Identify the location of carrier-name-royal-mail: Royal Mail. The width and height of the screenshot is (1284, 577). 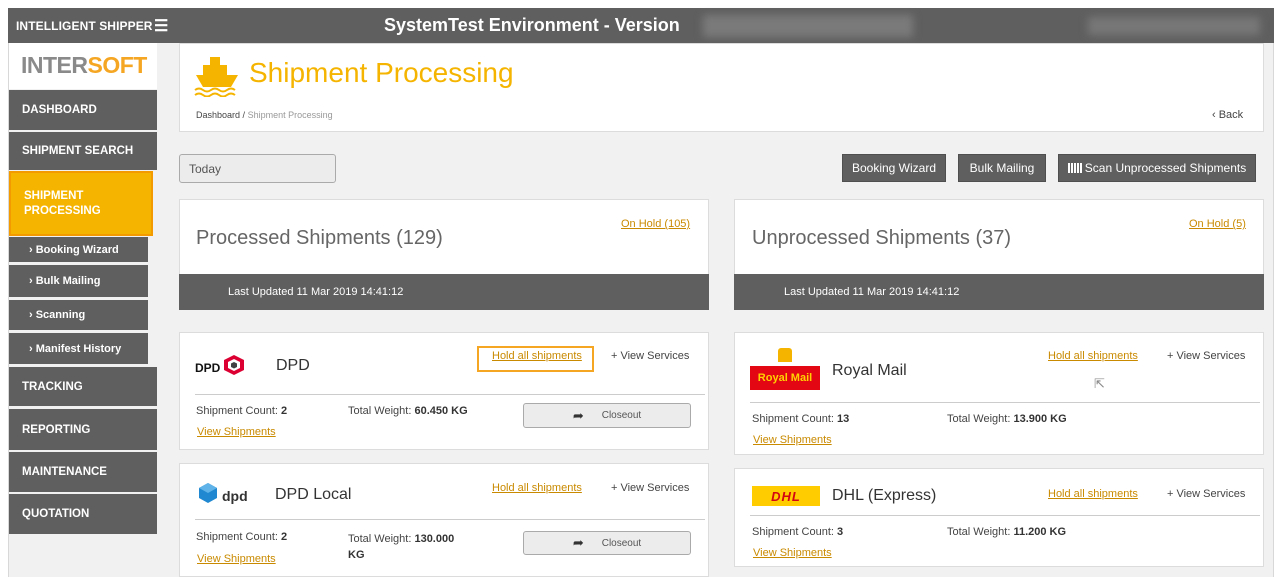
(869, 370).